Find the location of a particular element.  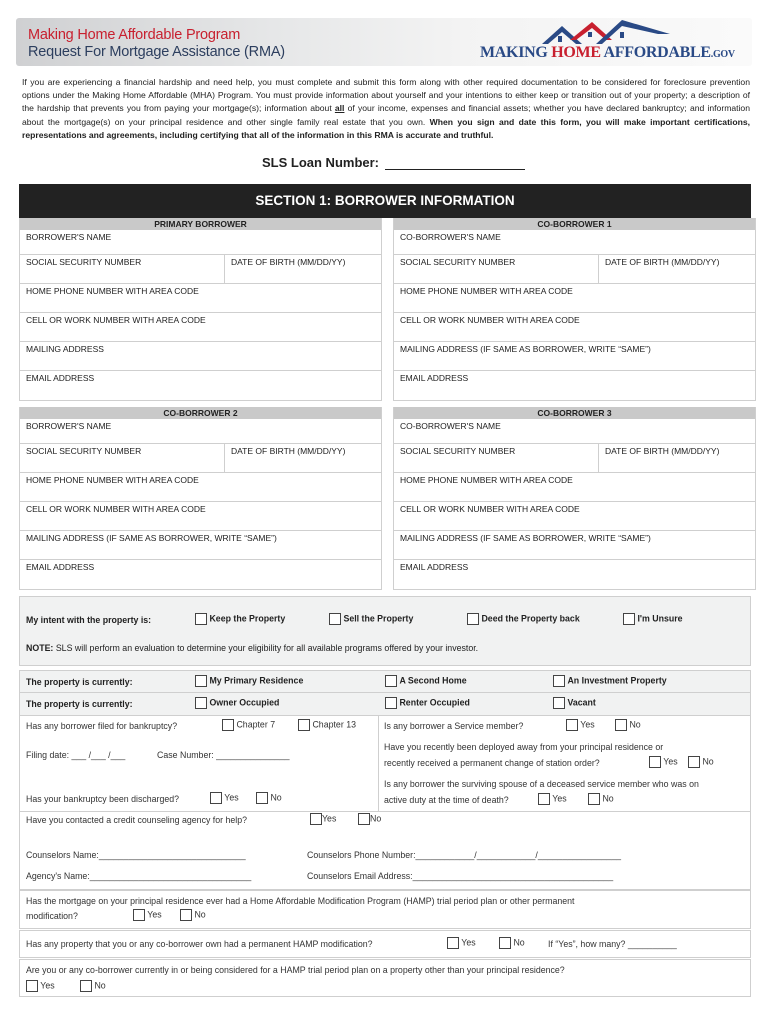

mailing-address-field: MAILING ADDRESS is located at coordinates (200, 356).